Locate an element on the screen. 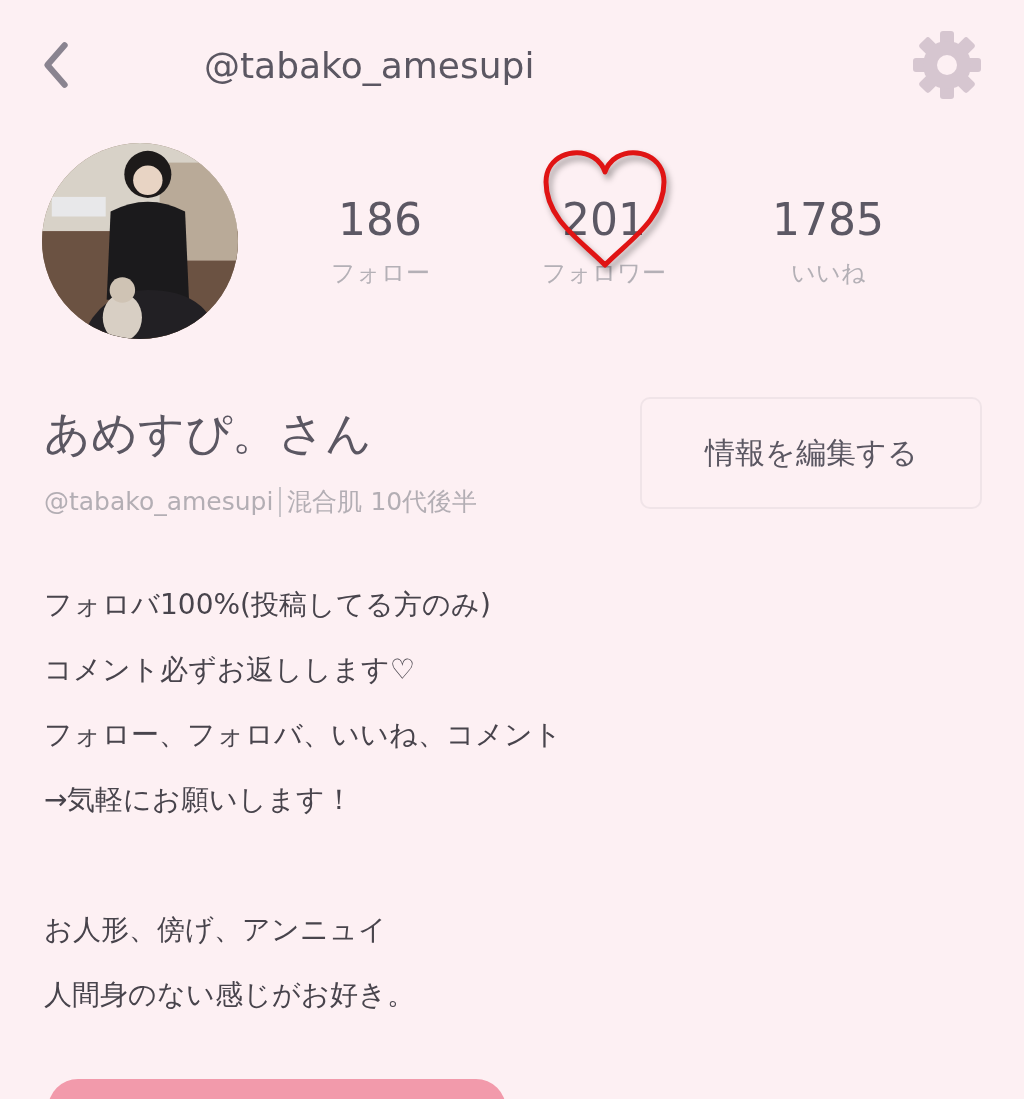 The height and width of the screenshot is (1099, 1024). settings-icon is located at coordinates (947, 65).